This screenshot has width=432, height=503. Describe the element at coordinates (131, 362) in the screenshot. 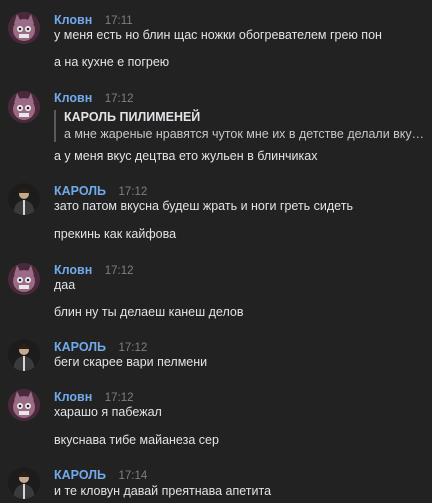

I see `message-text: беги скарее вари пелмени` at that location.